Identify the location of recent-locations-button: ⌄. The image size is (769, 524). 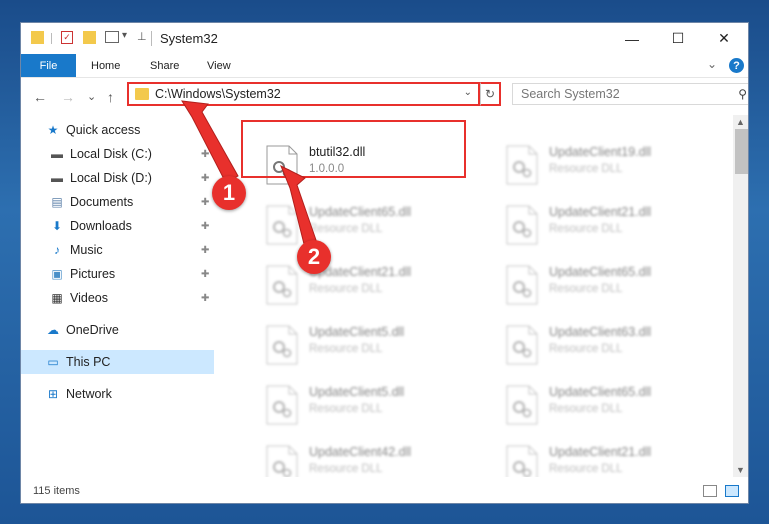
(91, 96).